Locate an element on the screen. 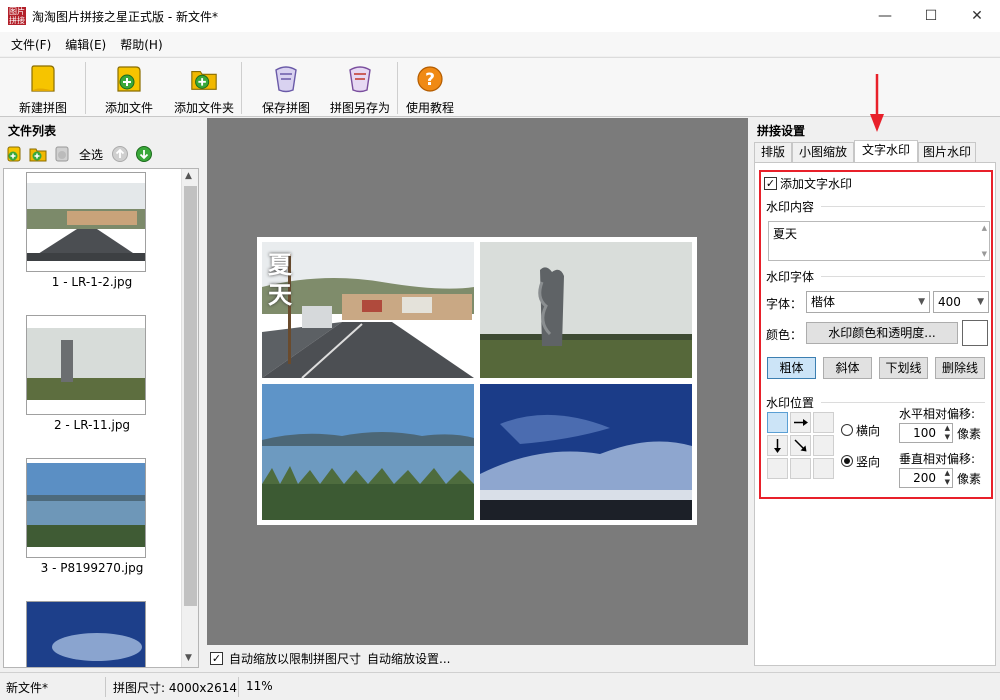 The image size is (1000, 700). collage-watermark-text: 夏天 is located at coordinates (280, 279).